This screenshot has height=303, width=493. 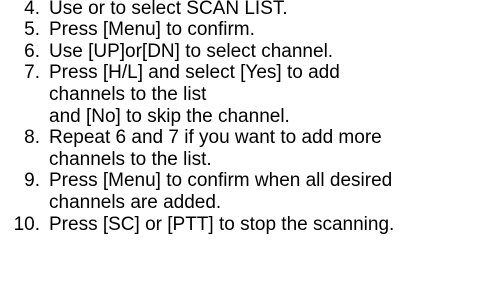 I want to click on step-text-continuation: and [No] to skip the channel., so click(x=169, y=116).